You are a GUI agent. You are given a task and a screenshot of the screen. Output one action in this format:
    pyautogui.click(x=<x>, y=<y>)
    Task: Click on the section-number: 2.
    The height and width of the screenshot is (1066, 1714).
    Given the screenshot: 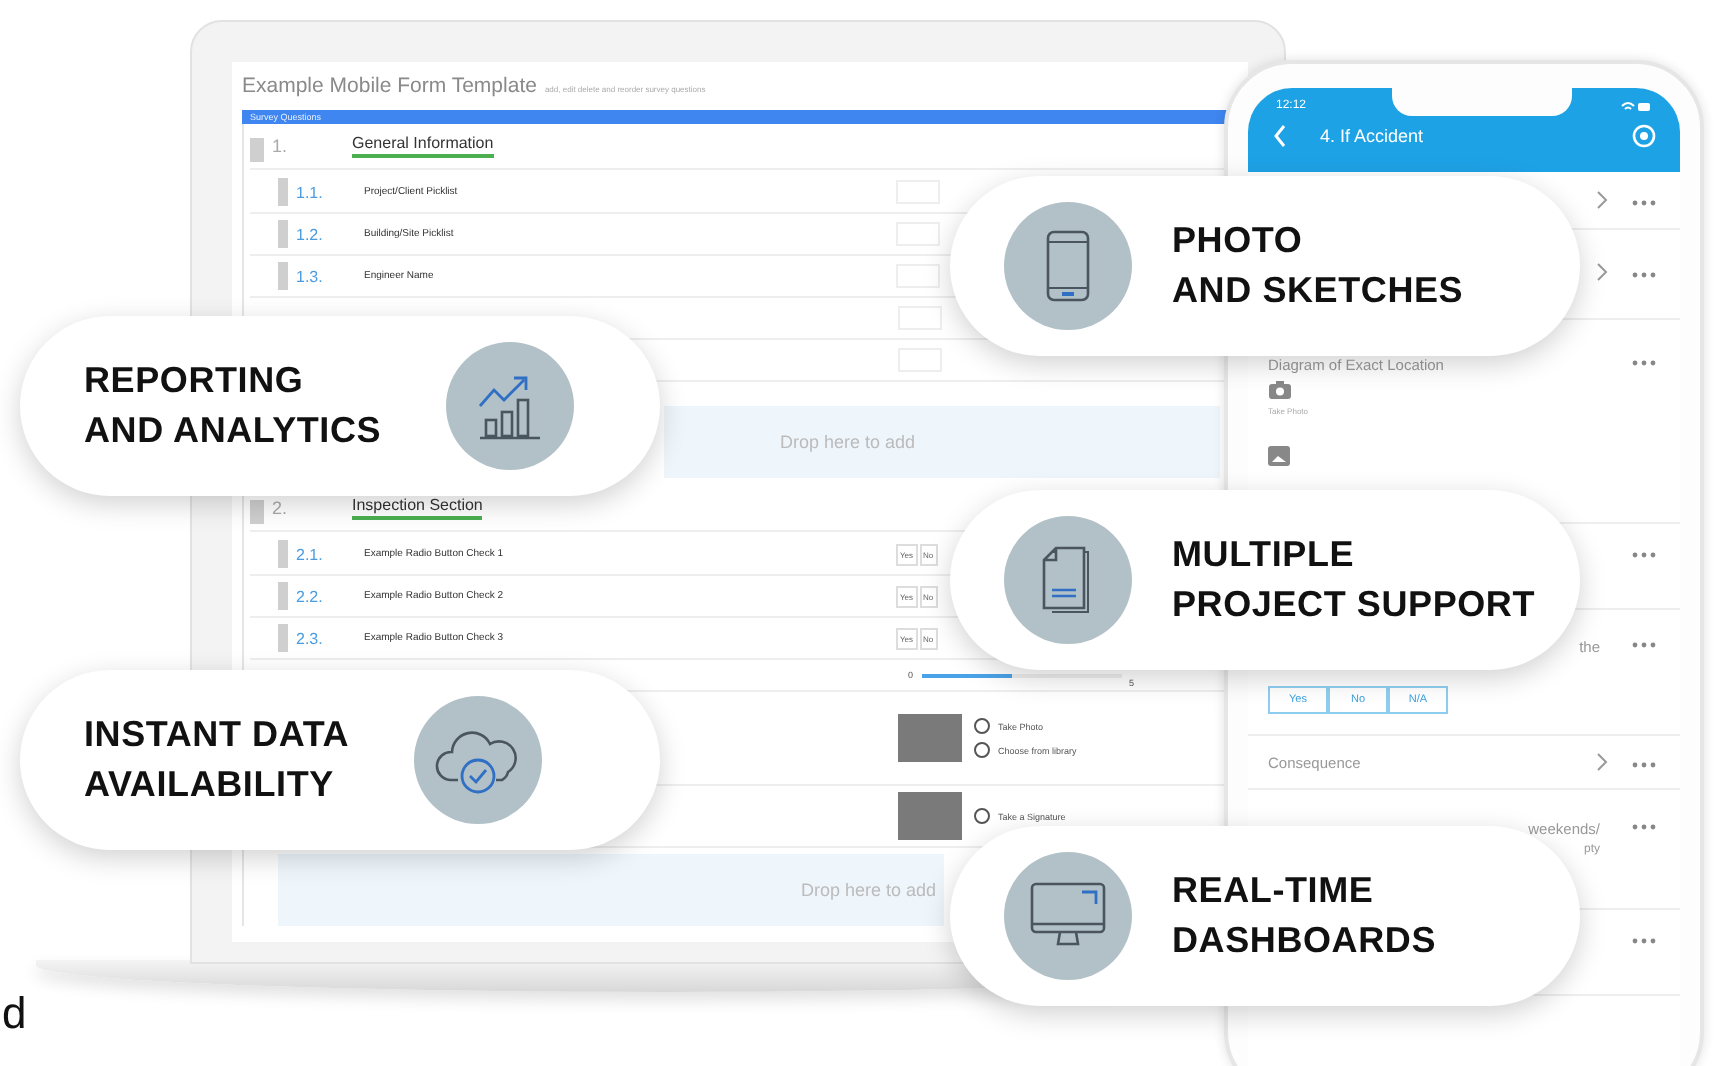 What is the action you would take?
    pyautogui.click(x=280, y=508)
    